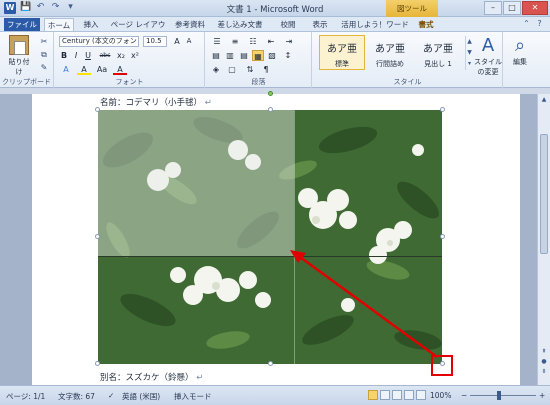 This screenshot has width=550, height=405. What do you see at coordinates (503, 395) in the screenshot?
I see `zoom-slider` at bounding box center [503, 395].